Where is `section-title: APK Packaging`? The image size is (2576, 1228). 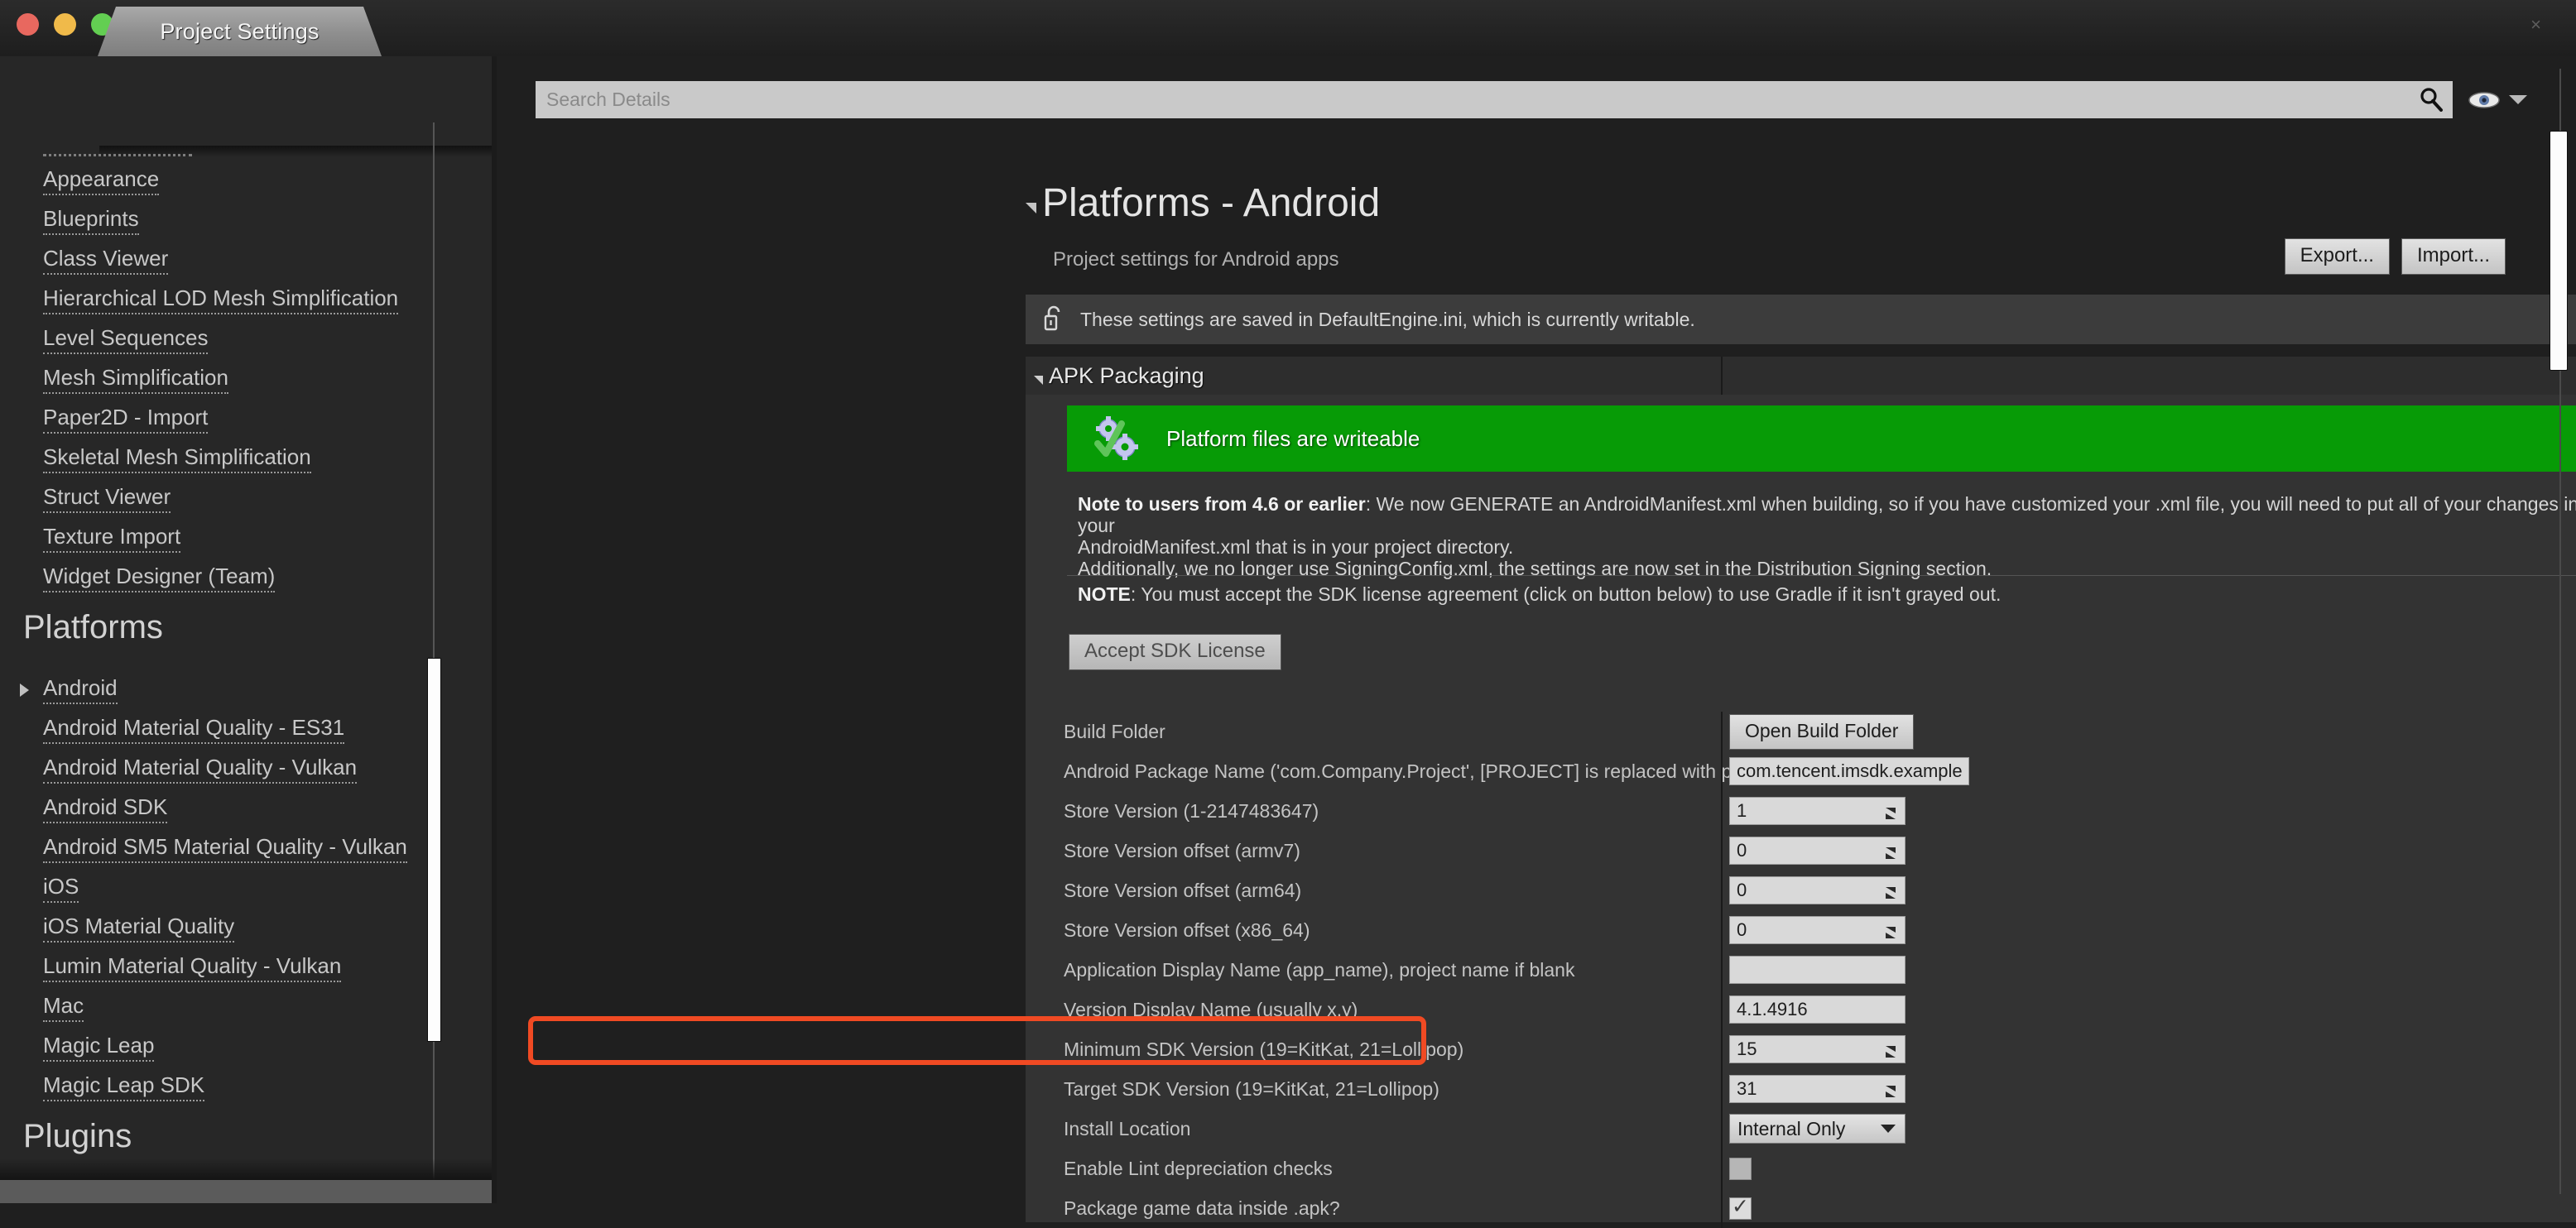 section-title: APK Packaging is located at coordinates (1126, 375).